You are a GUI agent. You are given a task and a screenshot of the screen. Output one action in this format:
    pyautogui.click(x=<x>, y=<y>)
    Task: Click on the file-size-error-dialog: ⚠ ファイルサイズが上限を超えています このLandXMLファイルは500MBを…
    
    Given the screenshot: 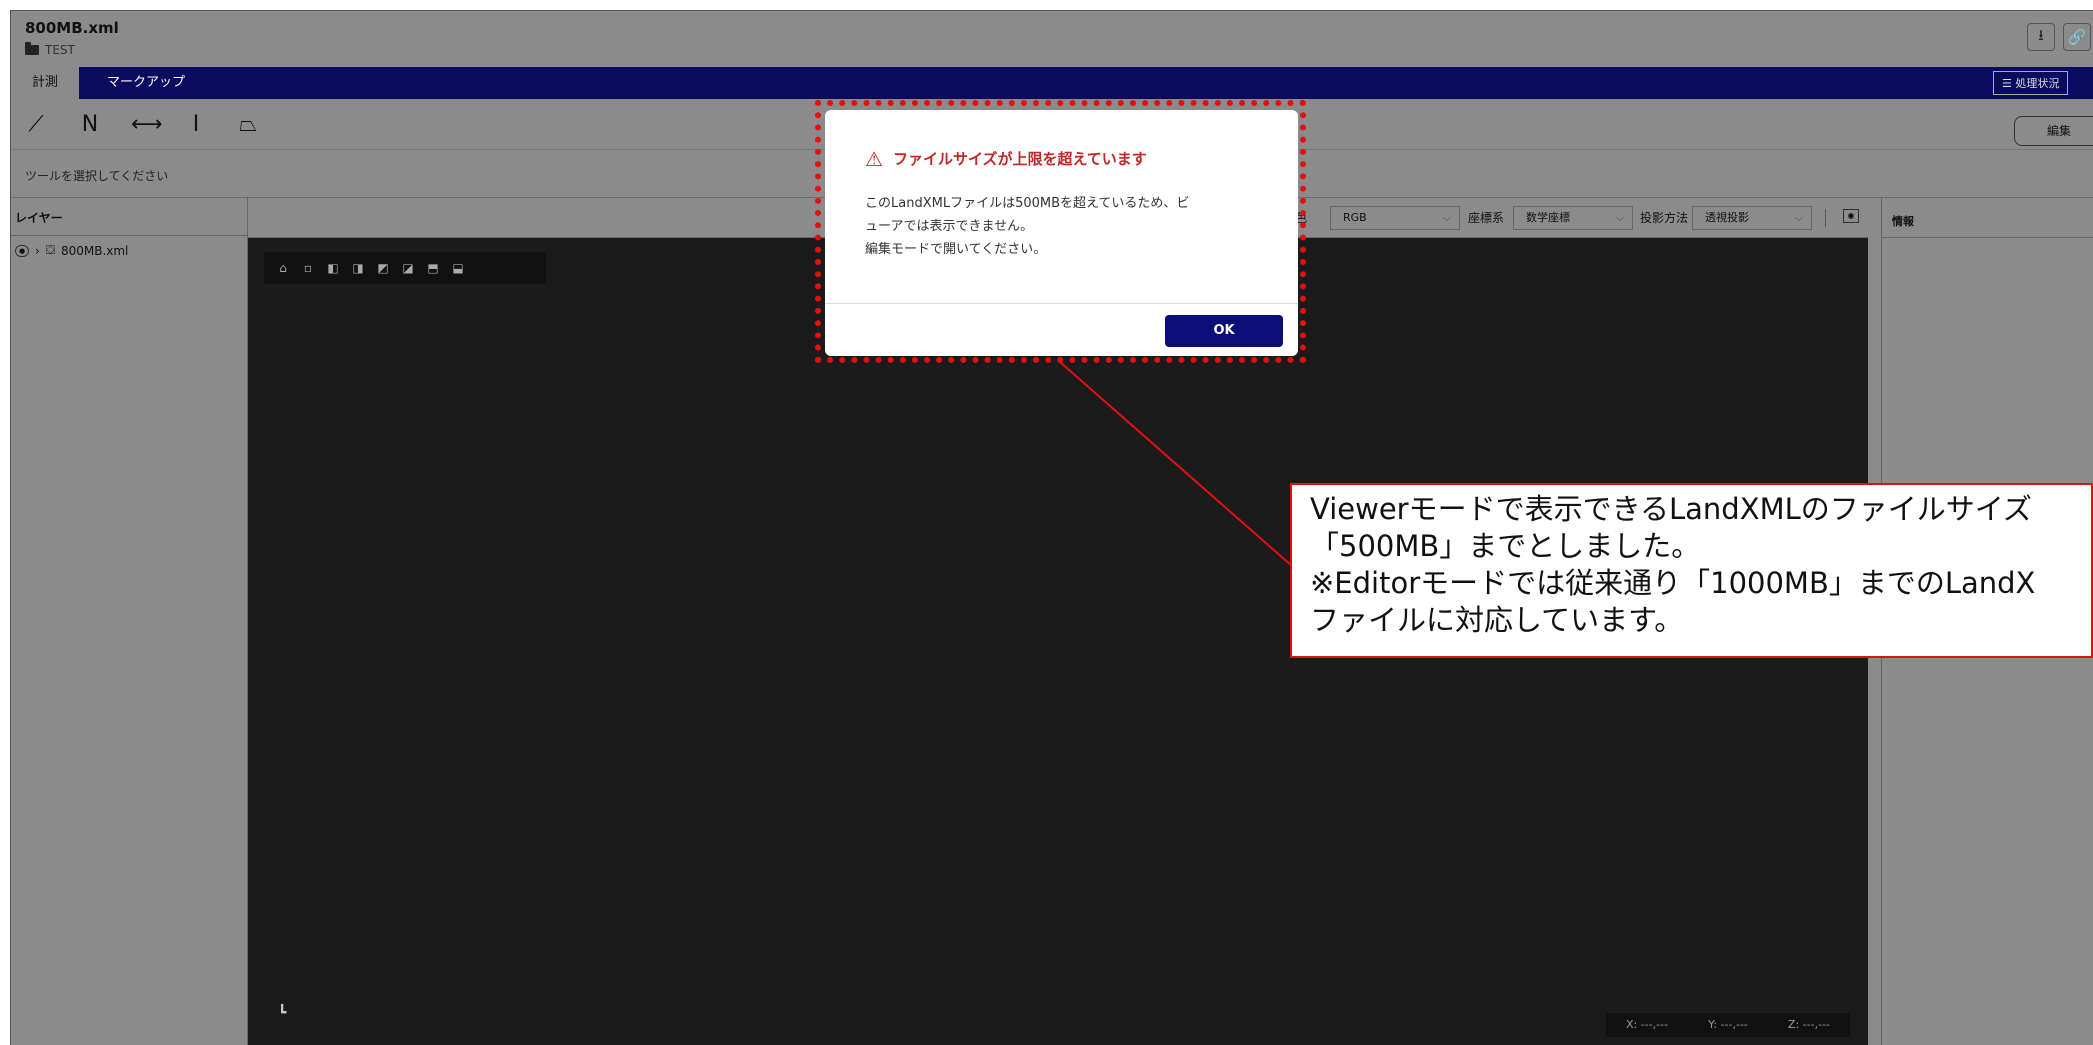 What is the action you would take?
    pyautogui.click(x=1061, y=233)
    